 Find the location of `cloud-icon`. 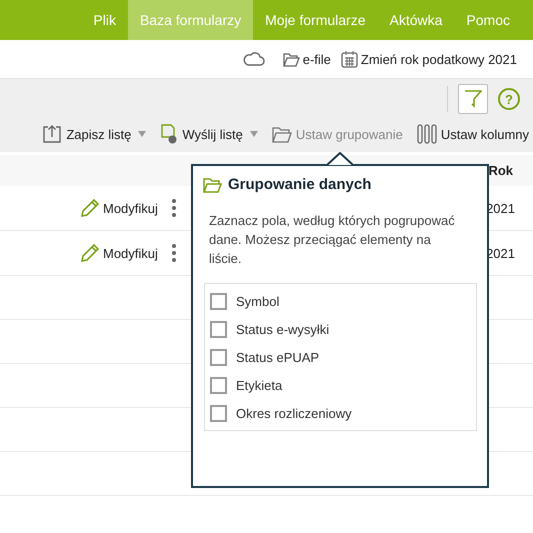

cloud-icon is located at coordinates (253, 59).